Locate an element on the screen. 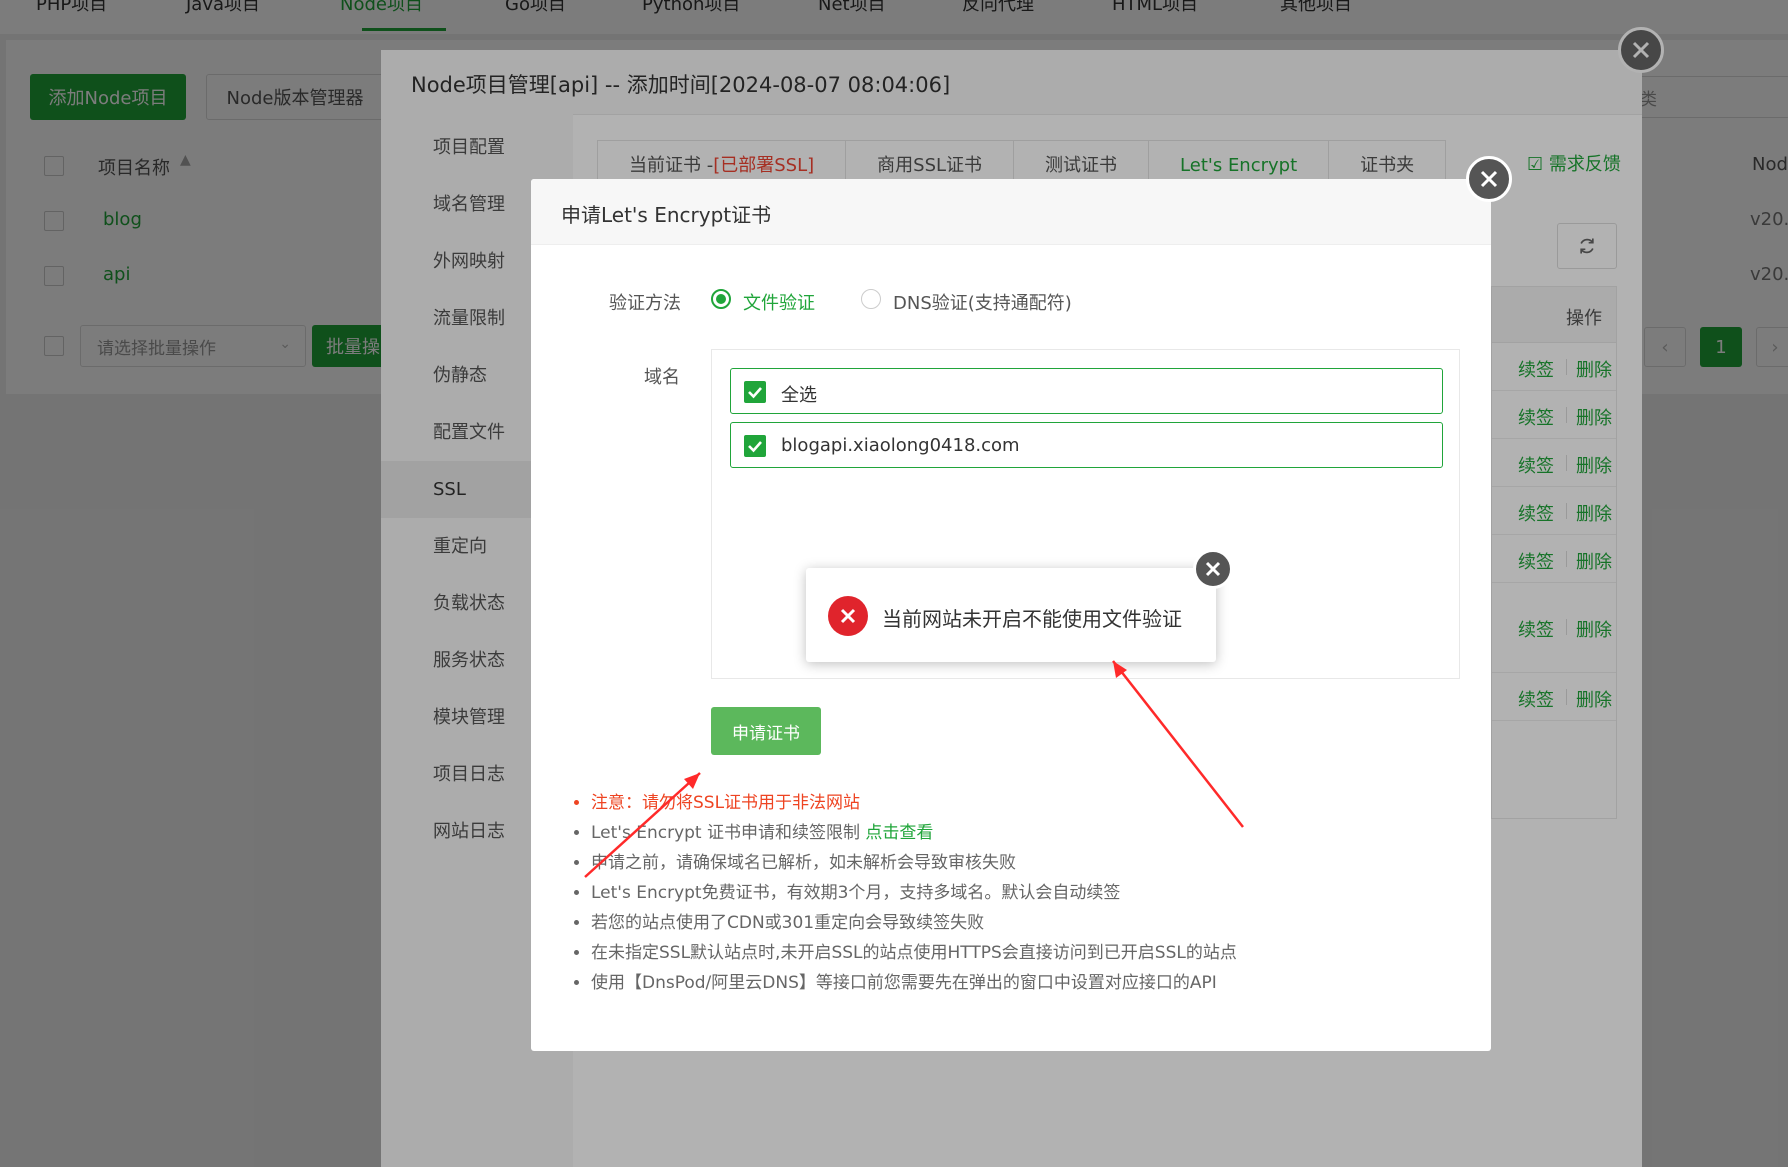 The image size is (1788, 1167). note-limit-text: Let's Encrypt 证书申请和续签限制 is located at coordinates (728, 833).